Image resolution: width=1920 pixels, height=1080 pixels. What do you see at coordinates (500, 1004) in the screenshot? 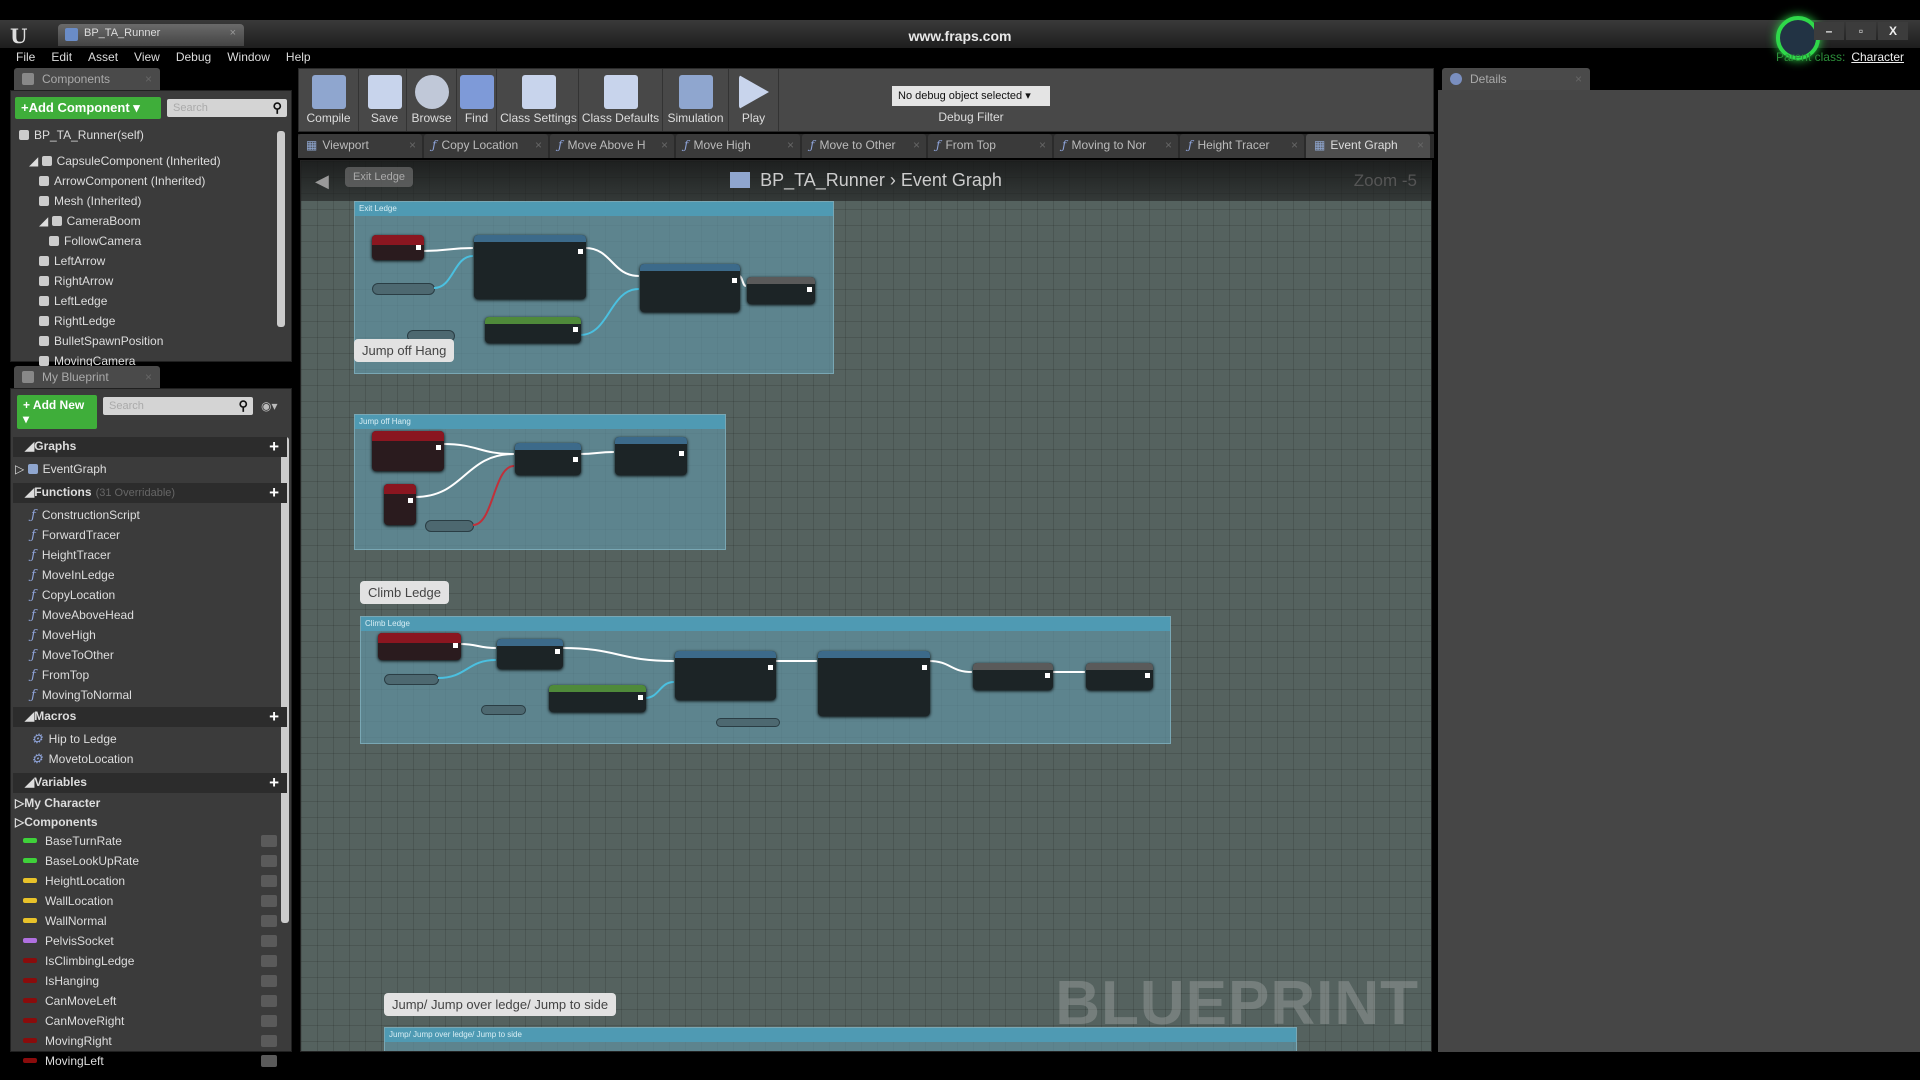
I see `comment-bubble: Jump/ Jump over ledge/ Jump to side` at bounding box center [500, 1004].